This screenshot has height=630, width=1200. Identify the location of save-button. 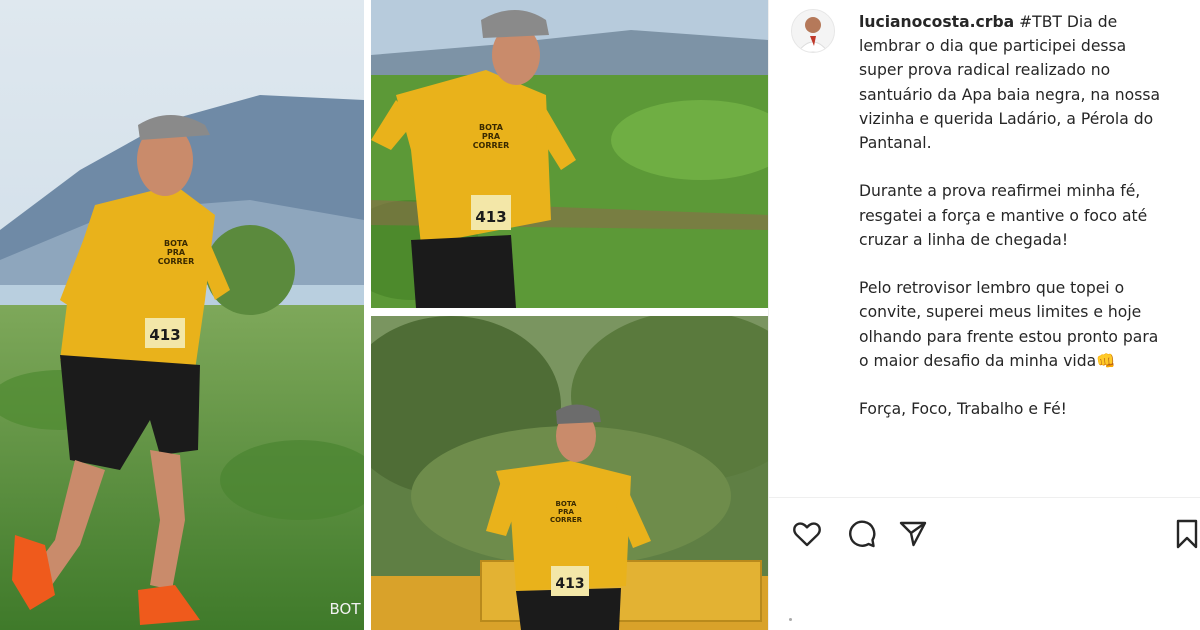
(1185, 534).